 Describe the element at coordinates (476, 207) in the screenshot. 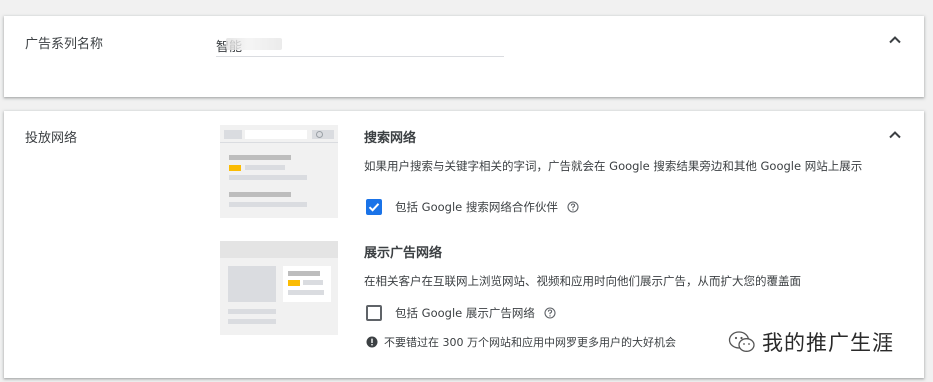

I see `search-partners-label: 包括 Google 搜索网络合作伙伴` at that location.